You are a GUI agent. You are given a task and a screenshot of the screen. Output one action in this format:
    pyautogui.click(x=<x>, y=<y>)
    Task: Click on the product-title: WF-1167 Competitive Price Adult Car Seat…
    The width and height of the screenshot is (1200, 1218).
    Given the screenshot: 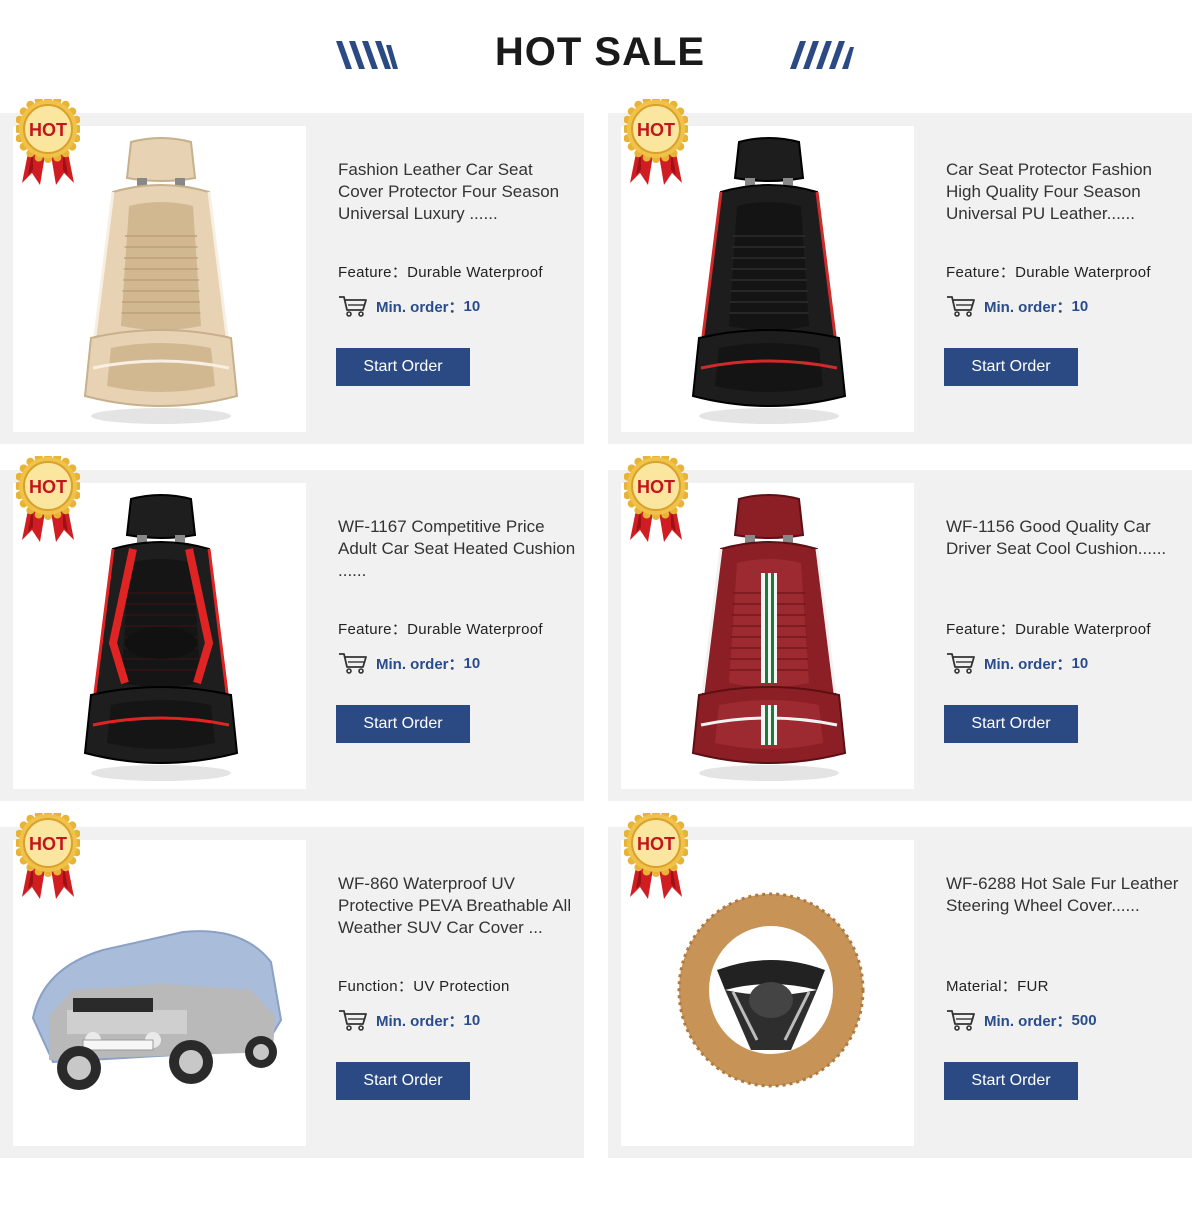 What is the action you would take?
    pyautogui.click(x=458, y=549)
    